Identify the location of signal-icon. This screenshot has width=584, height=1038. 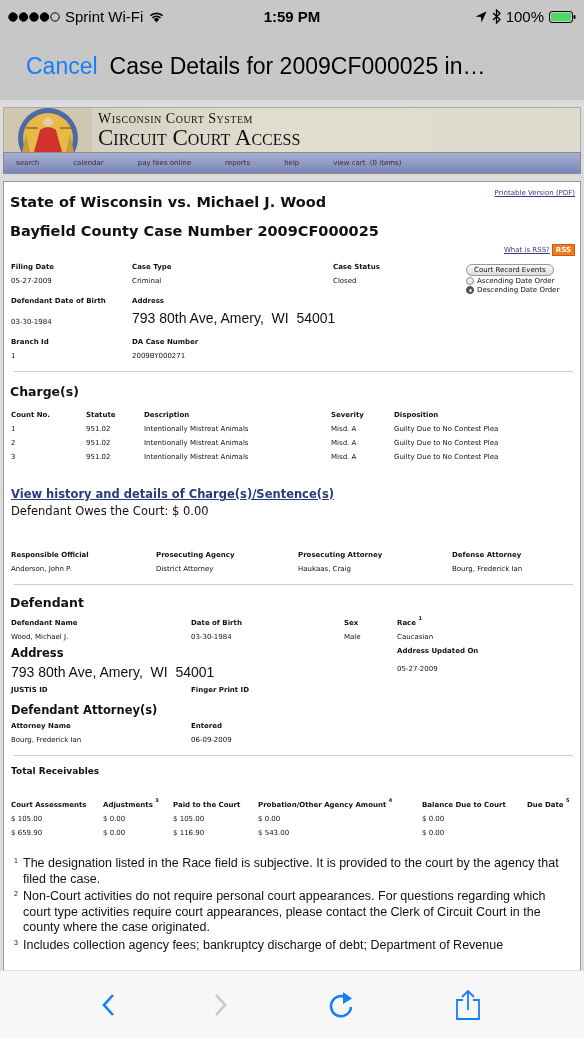
(34, 16).